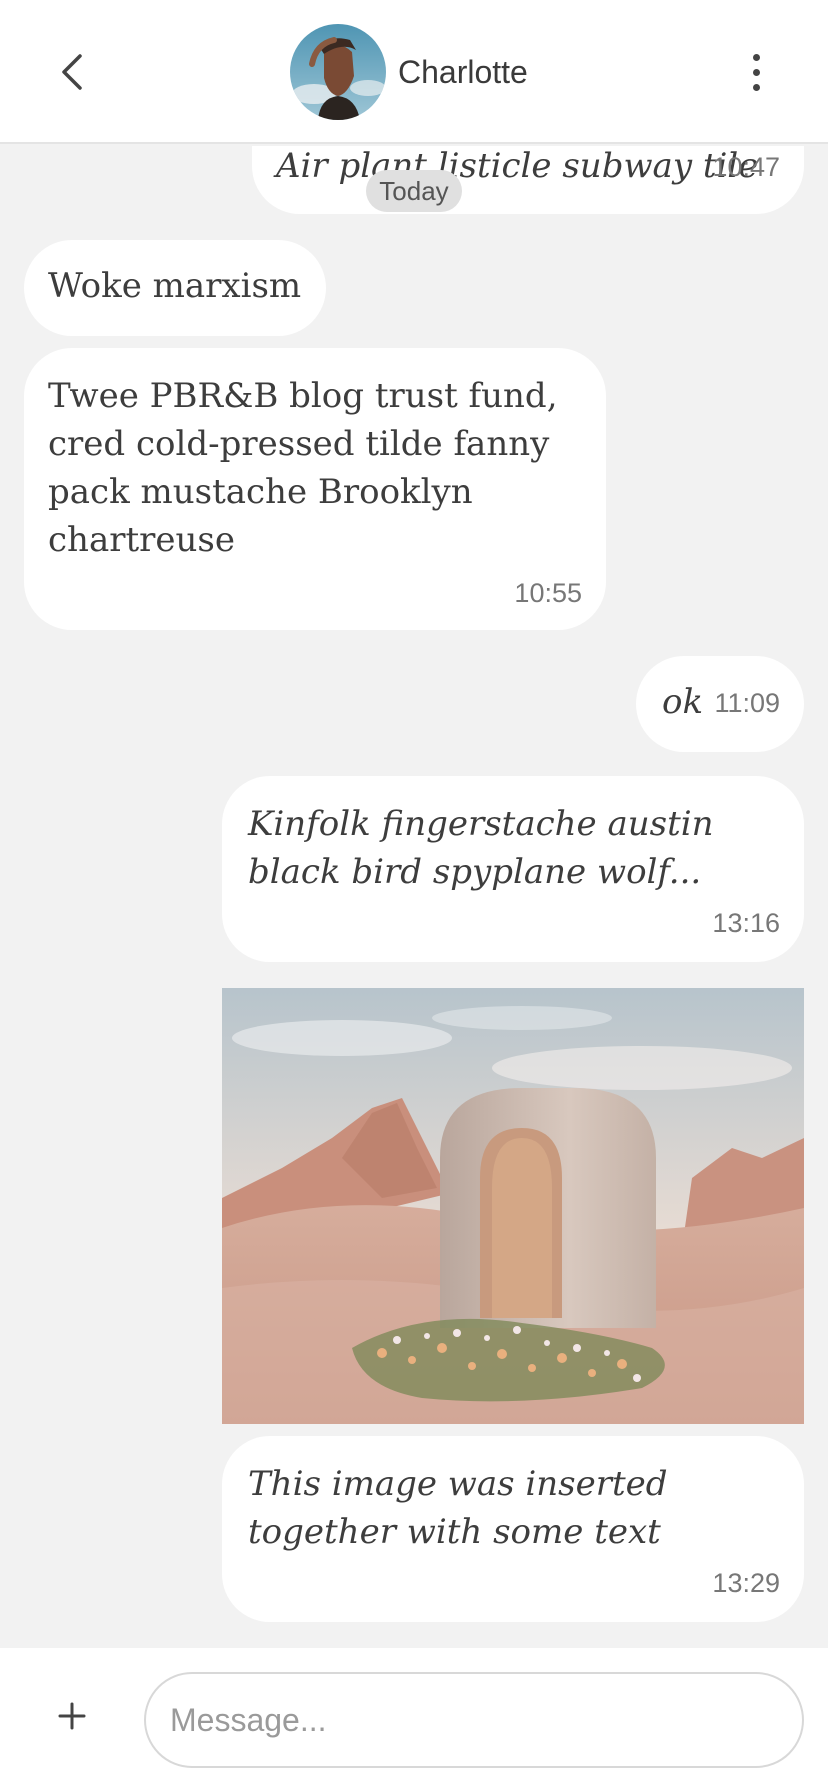  I want to click on message-time: 13:29, so click(746, 1583).